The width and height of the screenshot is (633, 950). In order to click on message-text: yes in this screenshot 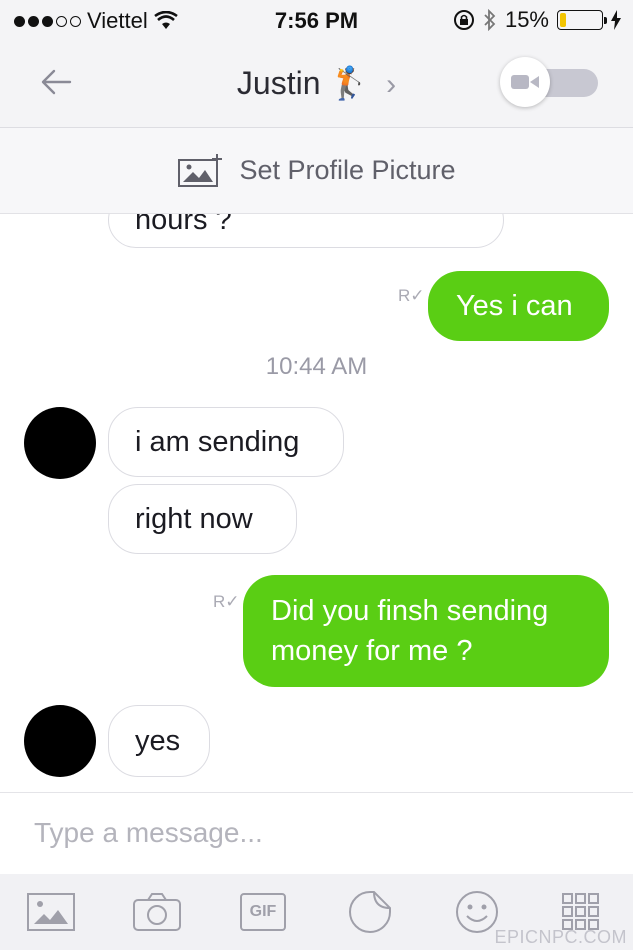, I will do `click(158, 740)`.